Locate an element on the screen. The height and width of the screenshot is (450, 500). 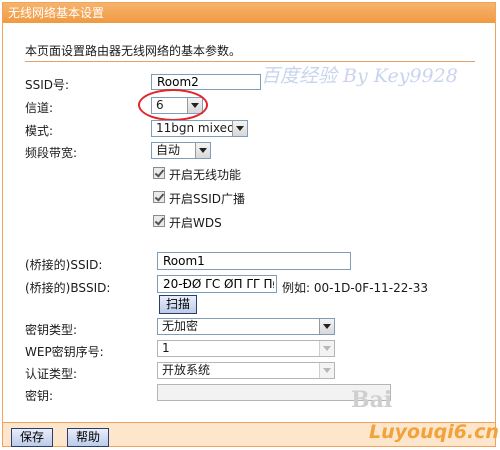
key-label: 密钥: is located at coordinates (39, 396).